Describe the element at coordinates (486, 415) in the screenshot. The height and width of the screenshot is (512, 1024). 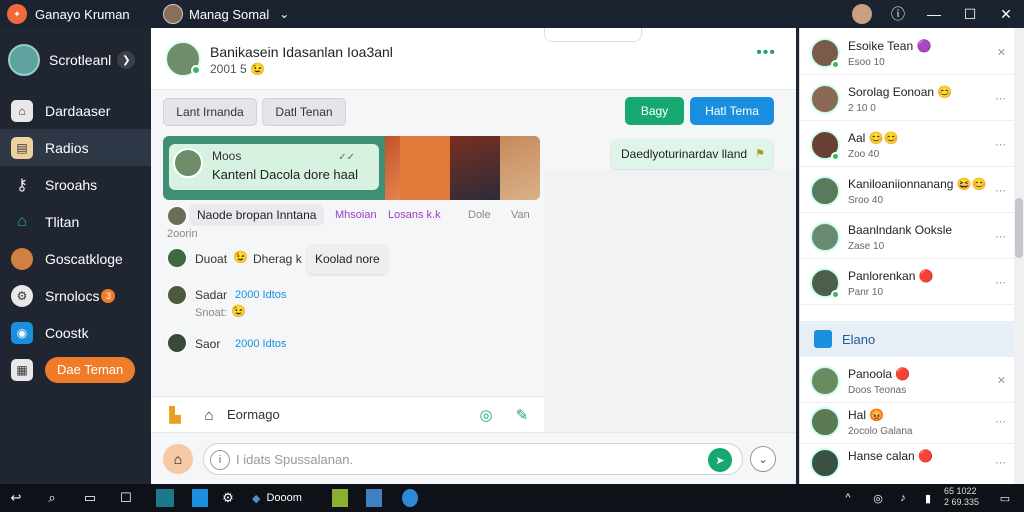
I see `camera-icon: ◎` at that location.